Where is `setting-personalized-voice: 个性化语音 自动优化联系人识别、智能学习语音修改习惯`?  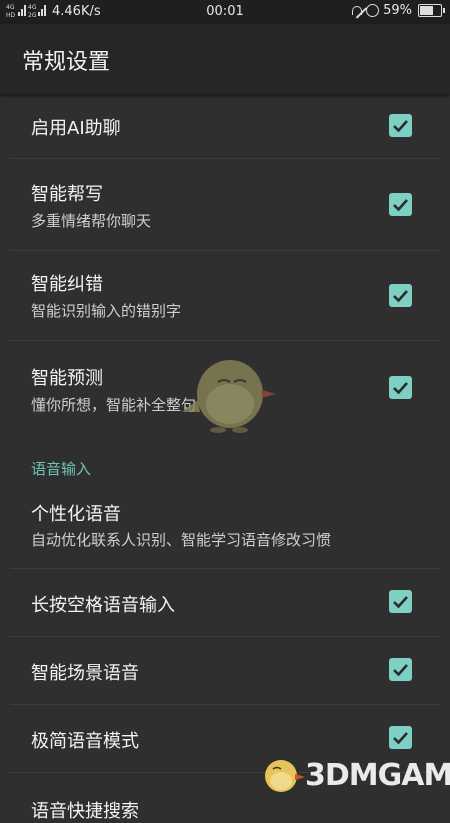
setting-personalized-voice: 个性化语音 自动优化联系人识别、智能学习语音修改习惯 is located at coordinates (225, 526).